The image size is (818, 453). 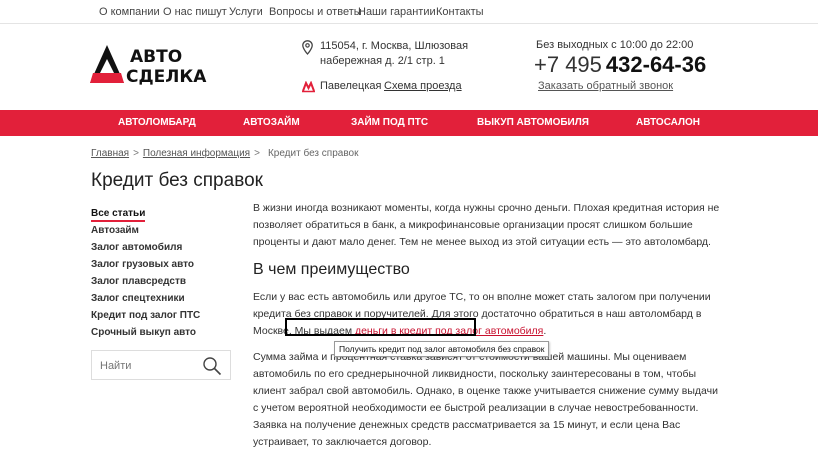 I want to click on breadcrumb-home: Главная, so click(x=110, y=153).